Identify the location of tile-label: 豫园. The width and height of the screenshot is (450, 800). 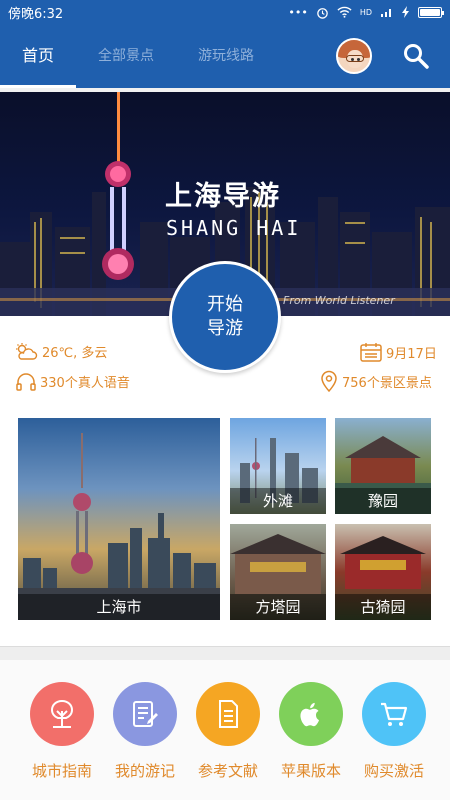
(383, 501).